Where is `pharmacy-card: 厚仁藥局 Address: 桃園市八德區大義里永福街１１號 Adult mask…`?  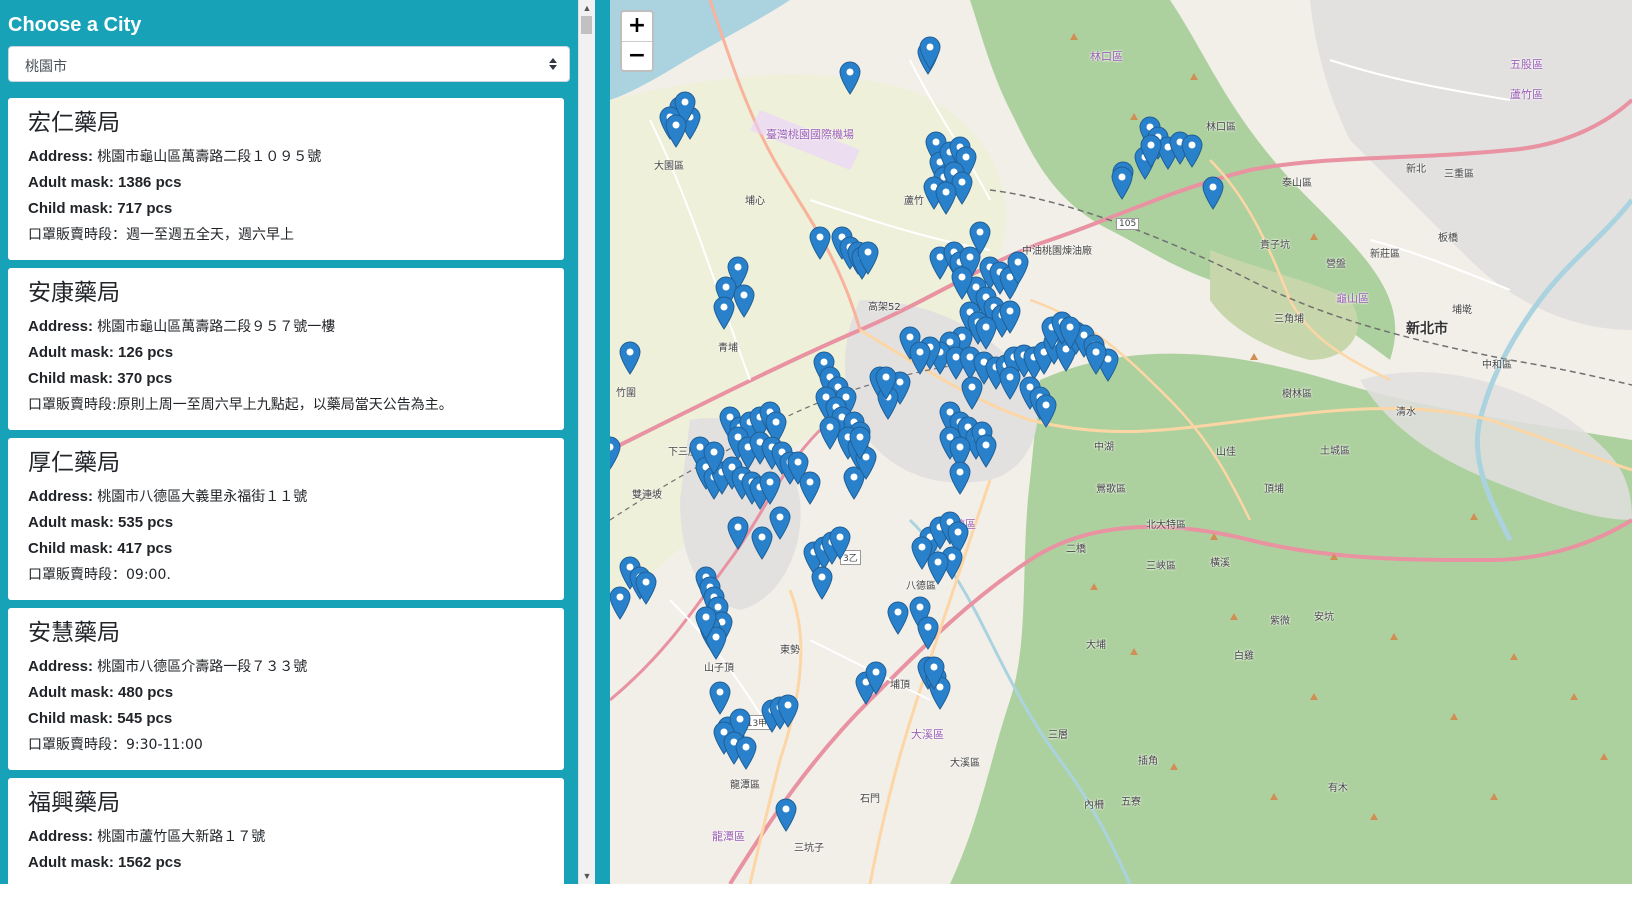
pharmacy-card: 厚仁藥局 Address: 桃園市八德區大義里永福街１１號 Adult mask… is located at coordinates (286, 519).